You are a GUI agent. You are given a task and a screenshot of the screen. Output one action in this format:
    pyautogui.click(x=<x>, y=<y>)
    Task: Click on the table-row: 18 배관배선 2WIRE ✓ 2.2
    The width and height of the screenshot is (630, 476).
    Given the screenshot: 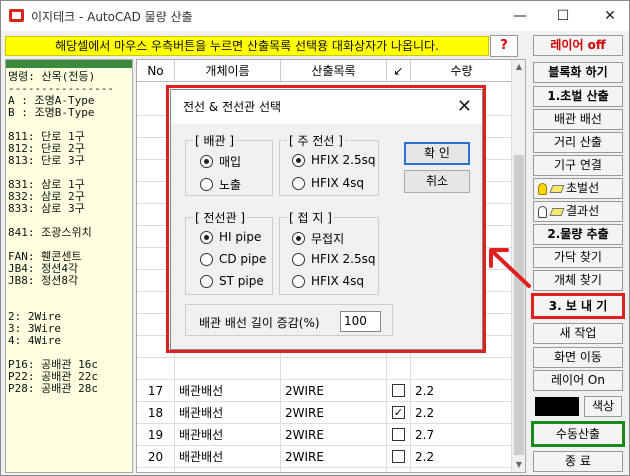 What is the action you would take?
    pyautogui.click(x=324, y=413)
    